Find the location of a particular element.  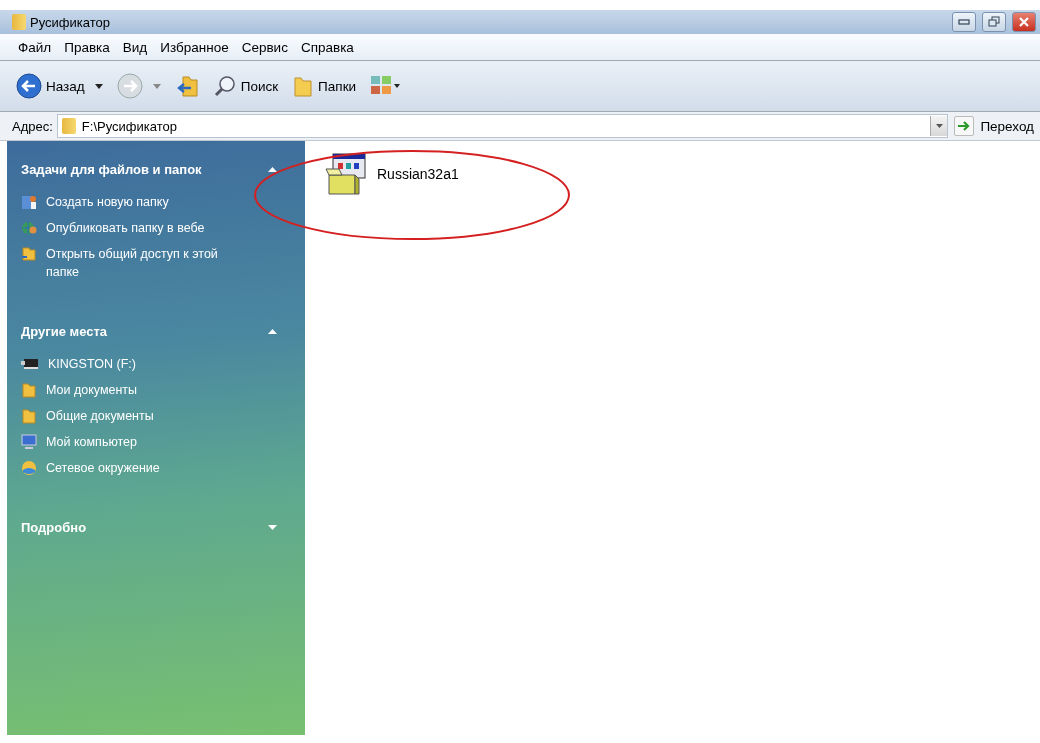

minimize-icon is located at coordinates (964, 22).